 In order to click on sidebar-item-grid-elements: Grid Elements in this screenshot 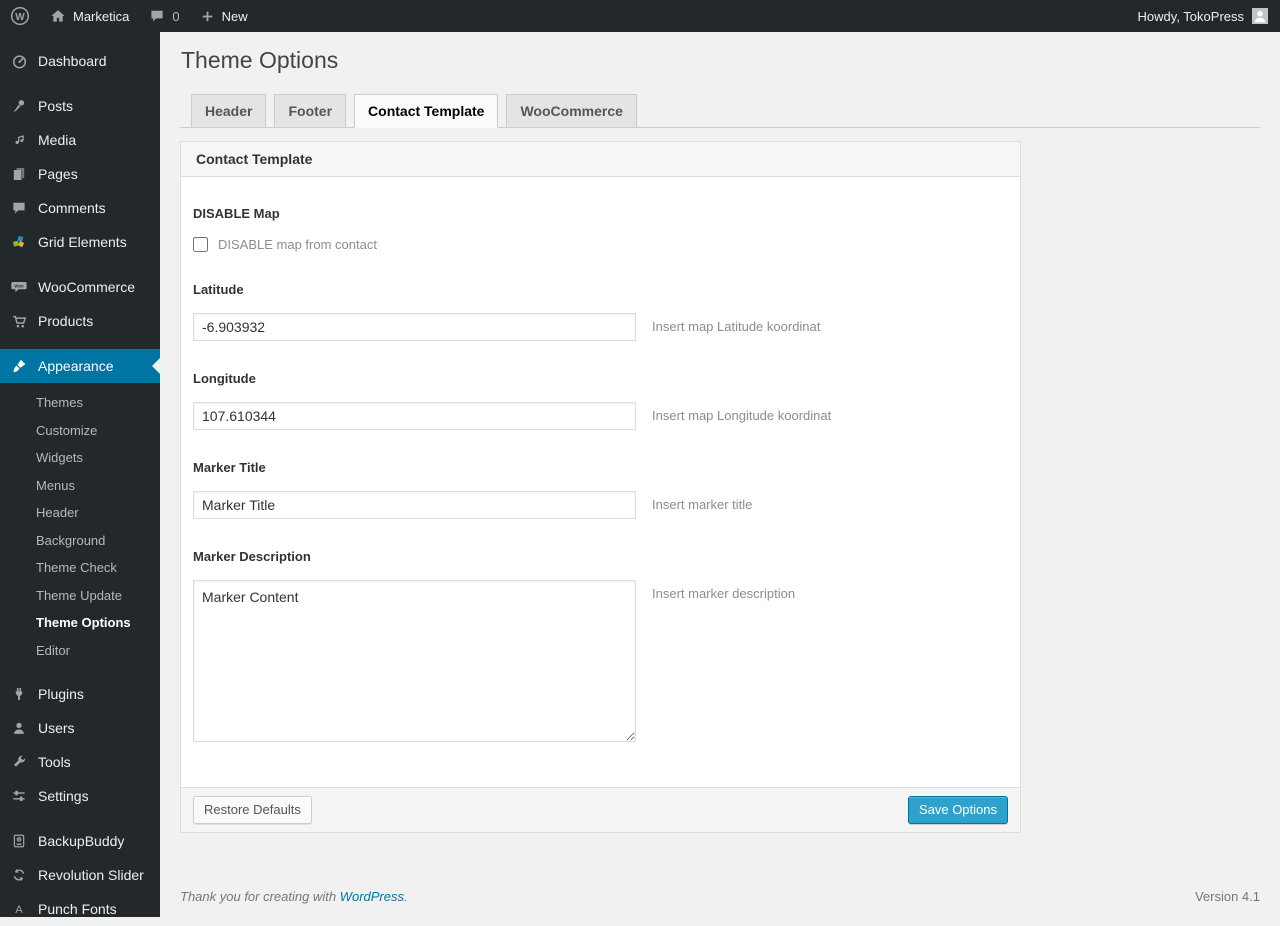, I will do `click(80, 242)`.